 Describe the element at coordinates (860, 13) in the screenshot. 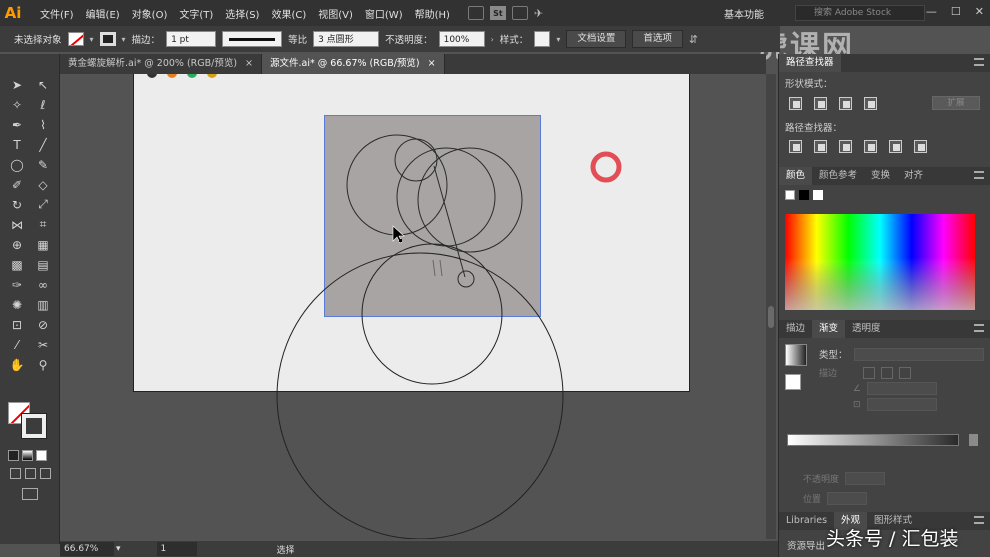

I see `stock-search-input: 搜索 Adobe Stock` at that location.